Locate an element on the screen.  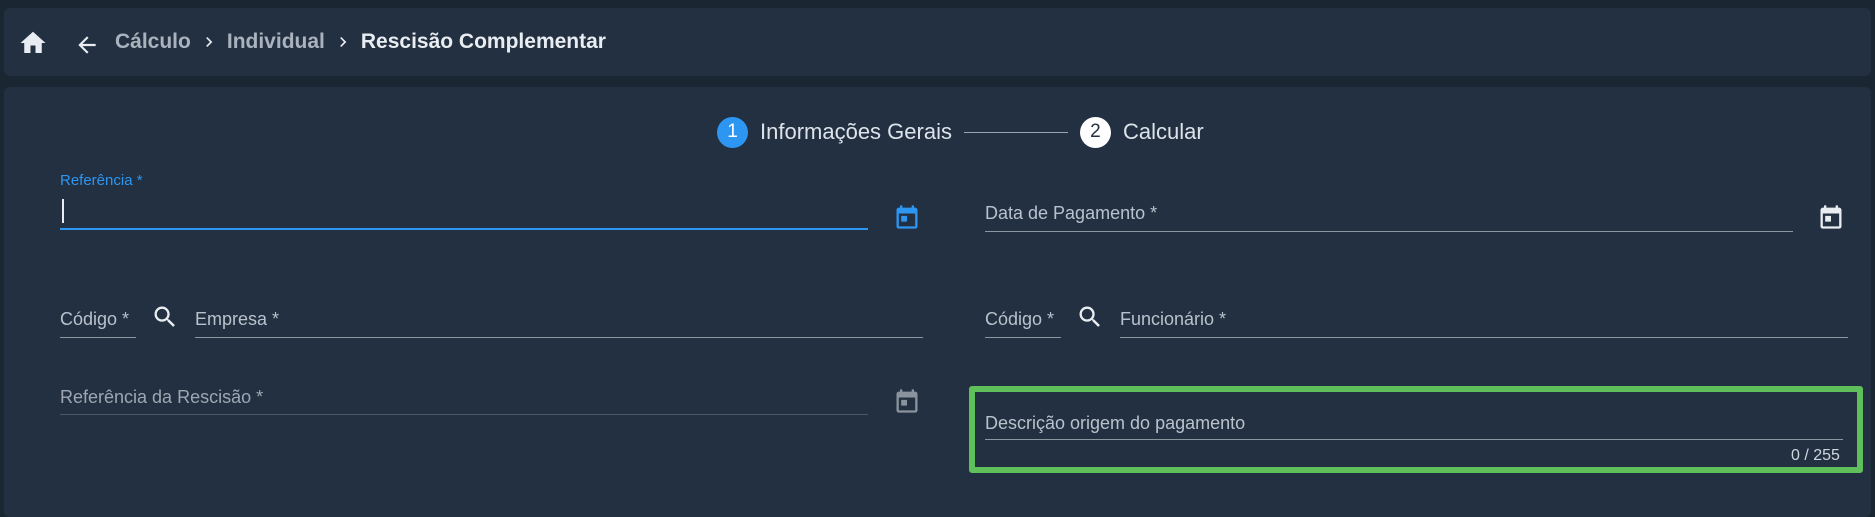
empresa-underline is located at coordinates (559, 337).